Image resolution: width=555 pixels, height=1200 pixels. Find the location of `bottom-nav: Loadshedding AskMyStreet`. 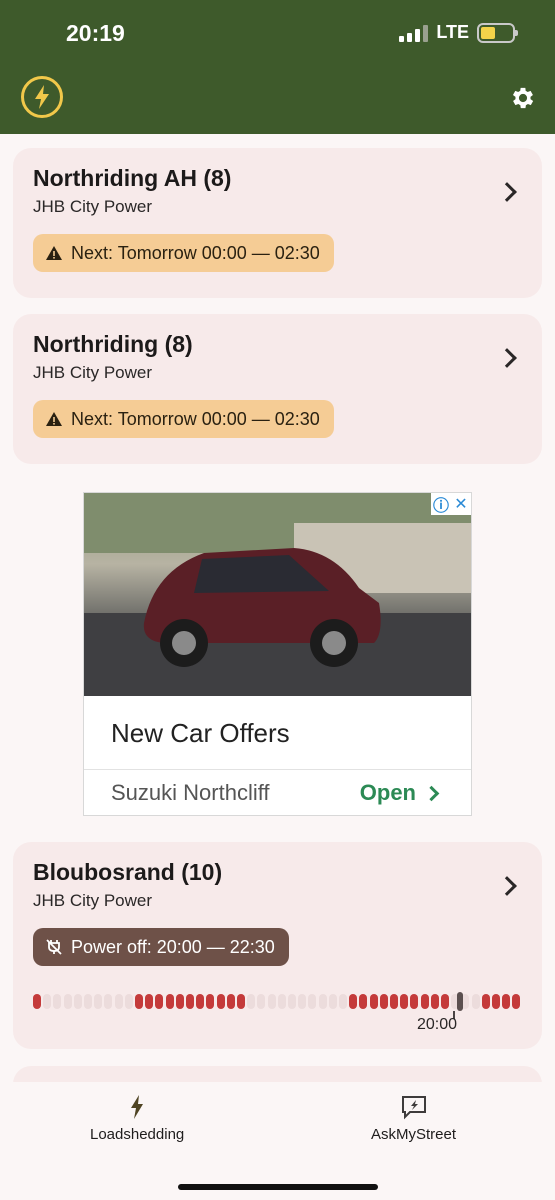

bottom-nav: Loadshedding AskMyStreet is located at coordinates (277, 1141).